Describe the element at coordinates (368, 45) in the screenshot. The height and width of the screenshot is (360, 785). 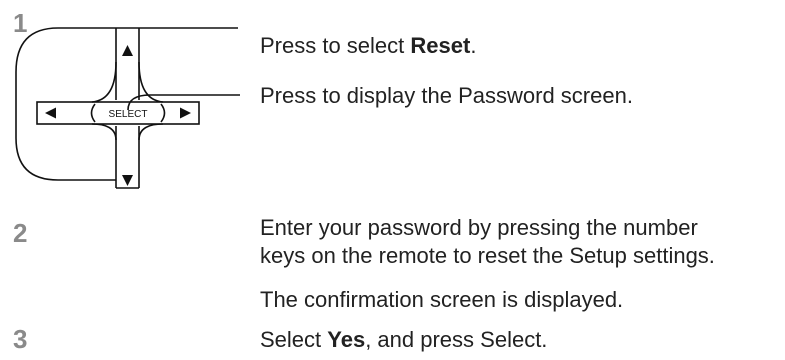
I see `step-1-line-1: Press to select Reset.` at that location.